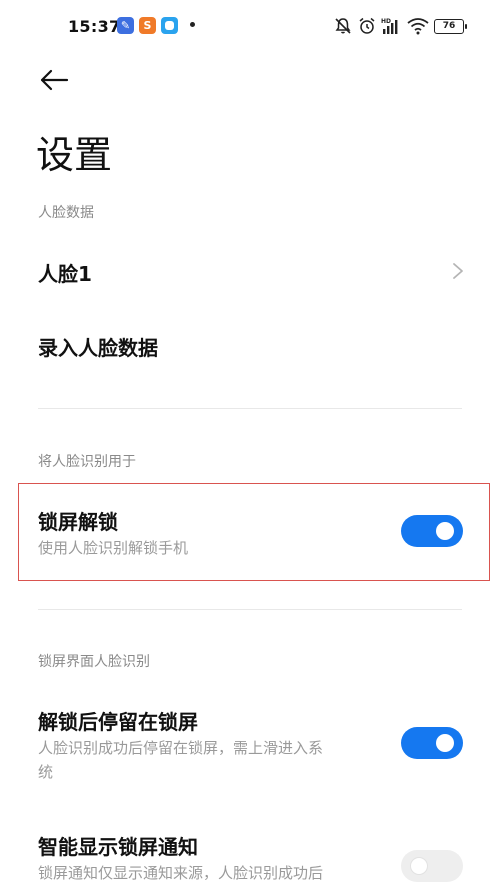 The height and width of the screenshot is (888, 500). What do you see at coordinates (74, 155) in the screenshot?
I see `page-title: 设置` at bounding box center [74, 155].